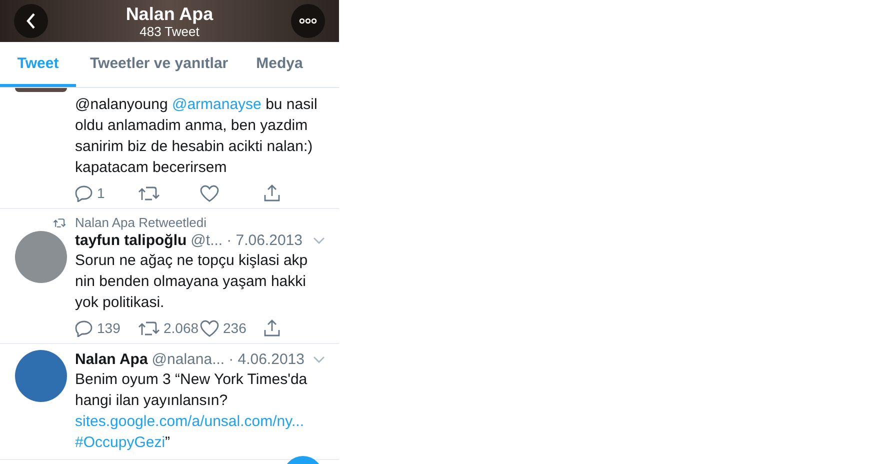 The width and height of the screenshot is (880, 464). What do you see at coordinates (141, 223) in the screenshot?
I see `retweeted-by-label: Nalan Apa Retweetledi` at bounding box center [141, 223].